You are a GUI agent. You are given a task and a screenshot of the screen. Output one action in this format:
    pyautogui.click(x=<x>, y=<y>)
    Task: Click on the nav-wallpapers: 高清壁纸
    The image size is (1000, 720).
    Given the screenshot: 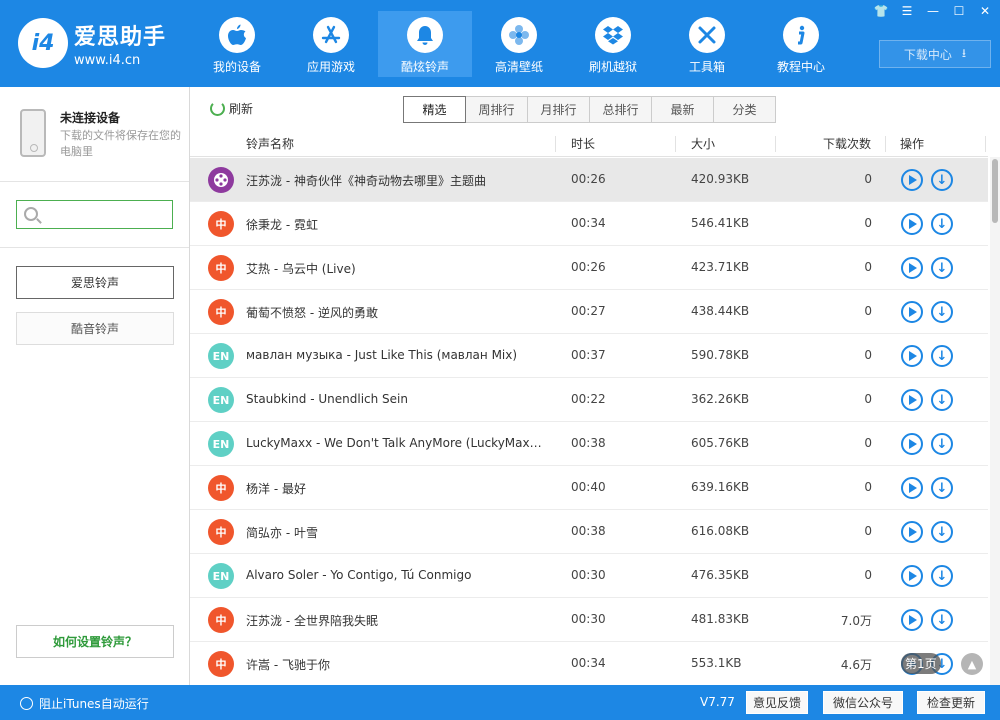 What is the action you would take?
    pyautogui.click(x=519, y=44)
    